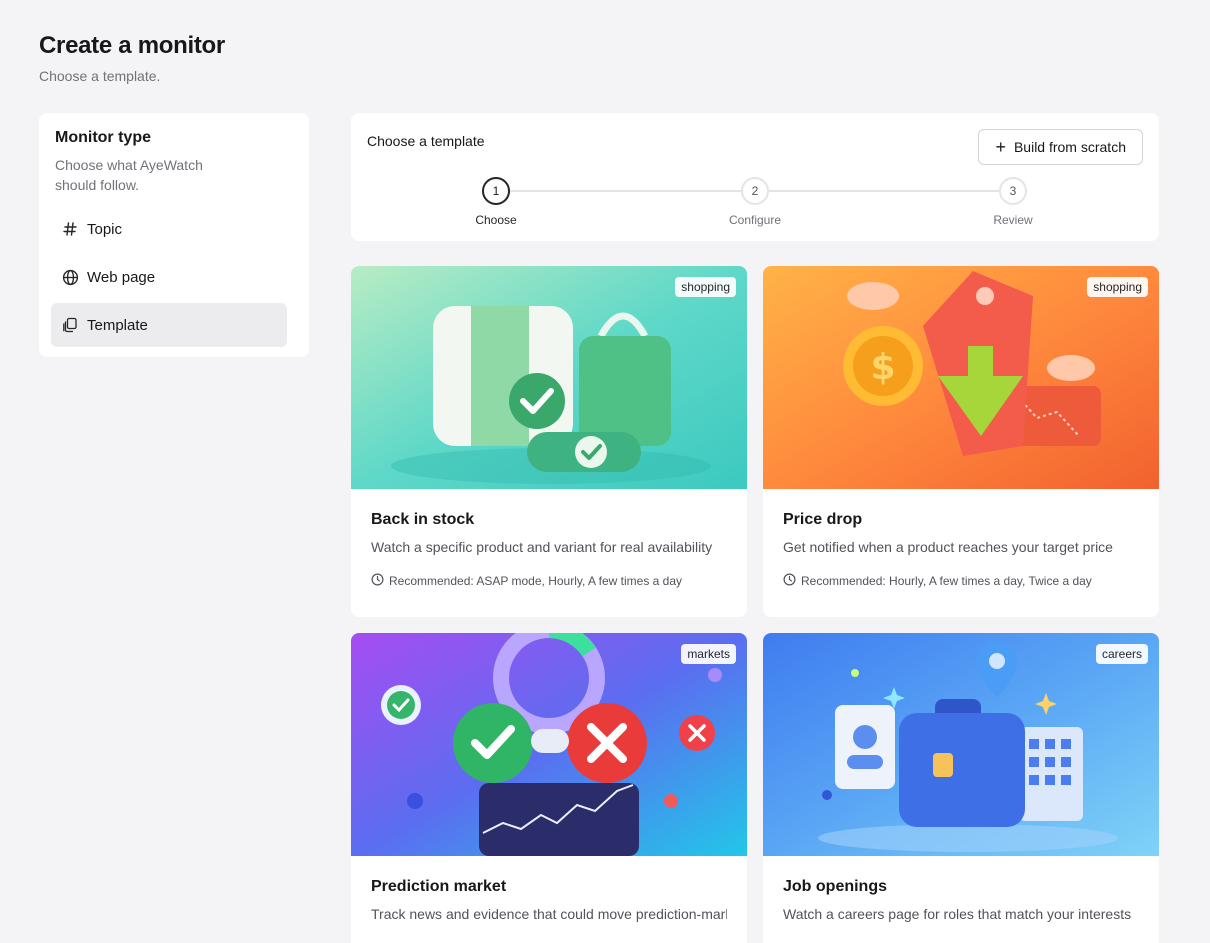 The height and width of the screenshot is (943, 1210). I want to click on step-number: 3, so click(1013, 191).